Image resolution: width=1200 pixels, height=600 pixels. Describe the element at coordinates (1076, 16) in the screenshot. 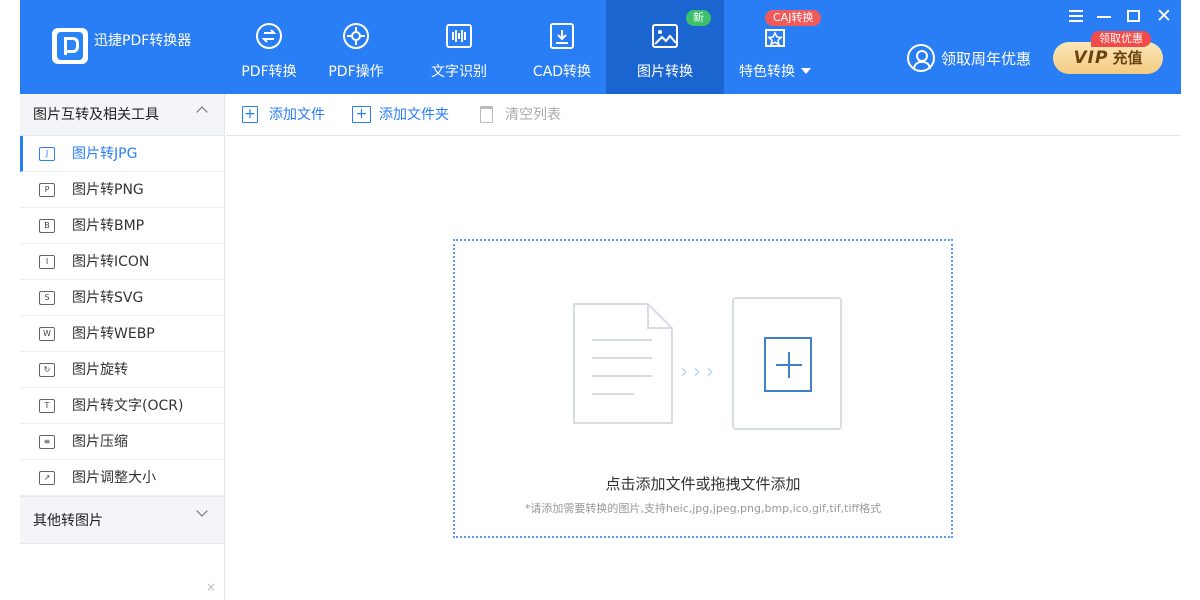

I see `menu-icon` at that location.